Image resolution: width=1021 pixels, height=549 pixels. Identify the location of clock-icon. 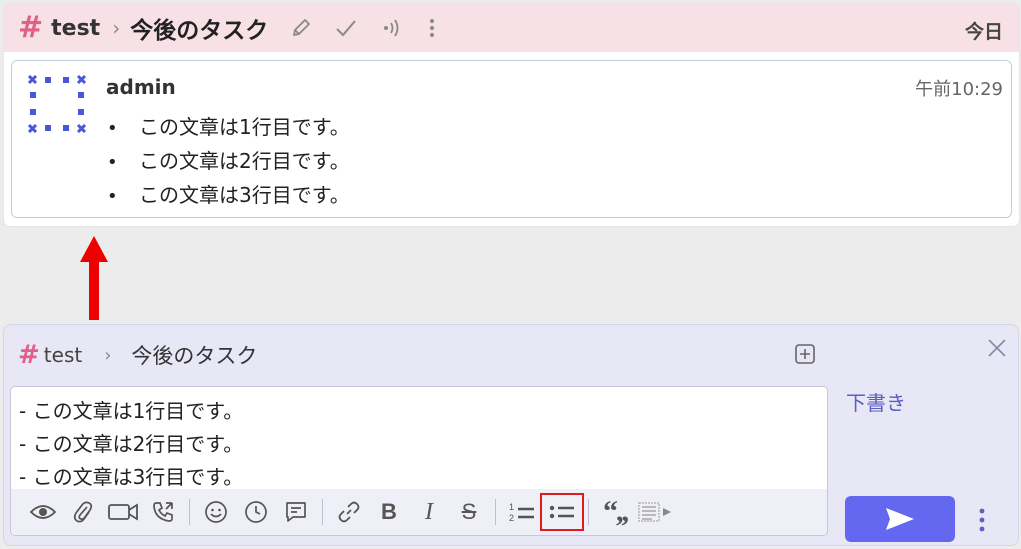
(256, 512).